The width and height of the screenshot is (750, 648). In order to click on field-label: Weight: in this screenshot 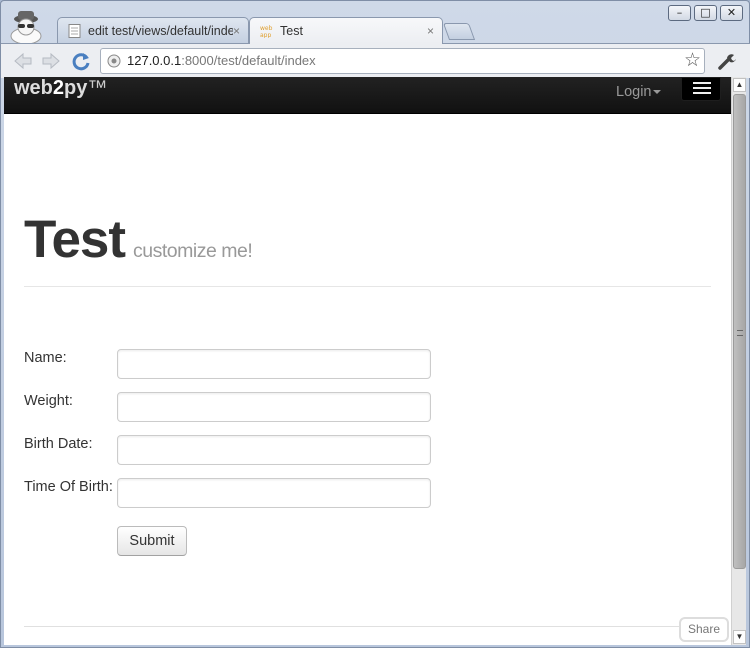, I will do `click(48, 401)`.